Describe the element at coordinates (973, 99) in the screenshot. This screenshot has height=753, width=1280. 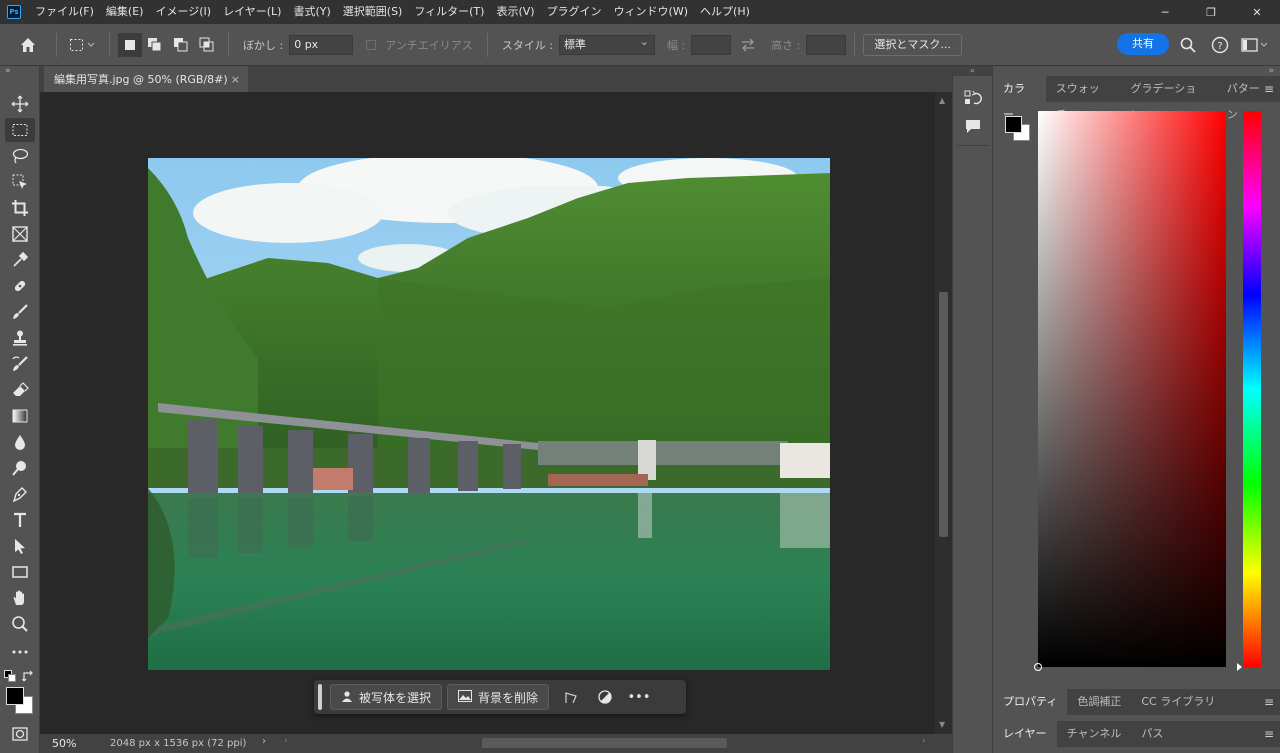
I see `history-icon` at that location.